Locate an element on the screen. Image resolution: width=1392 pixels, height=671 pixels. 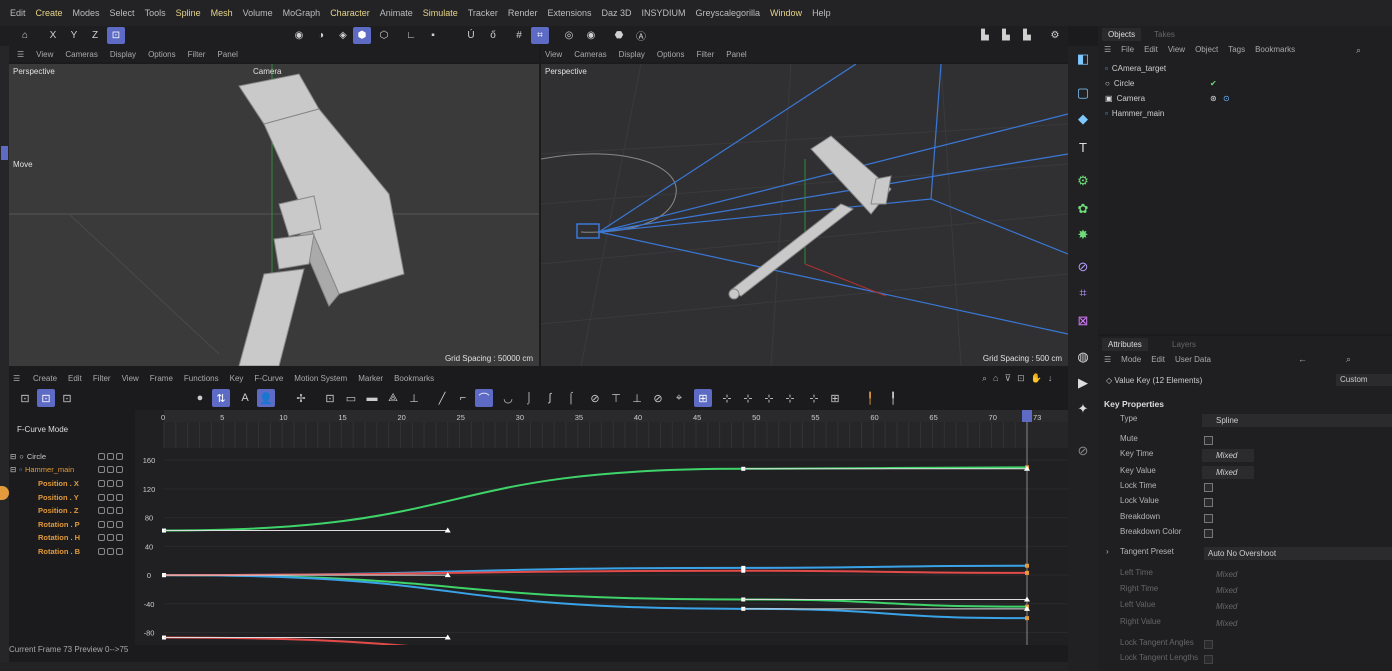
objects-menu-tags: Tags is located at coordinates (1236, 49).